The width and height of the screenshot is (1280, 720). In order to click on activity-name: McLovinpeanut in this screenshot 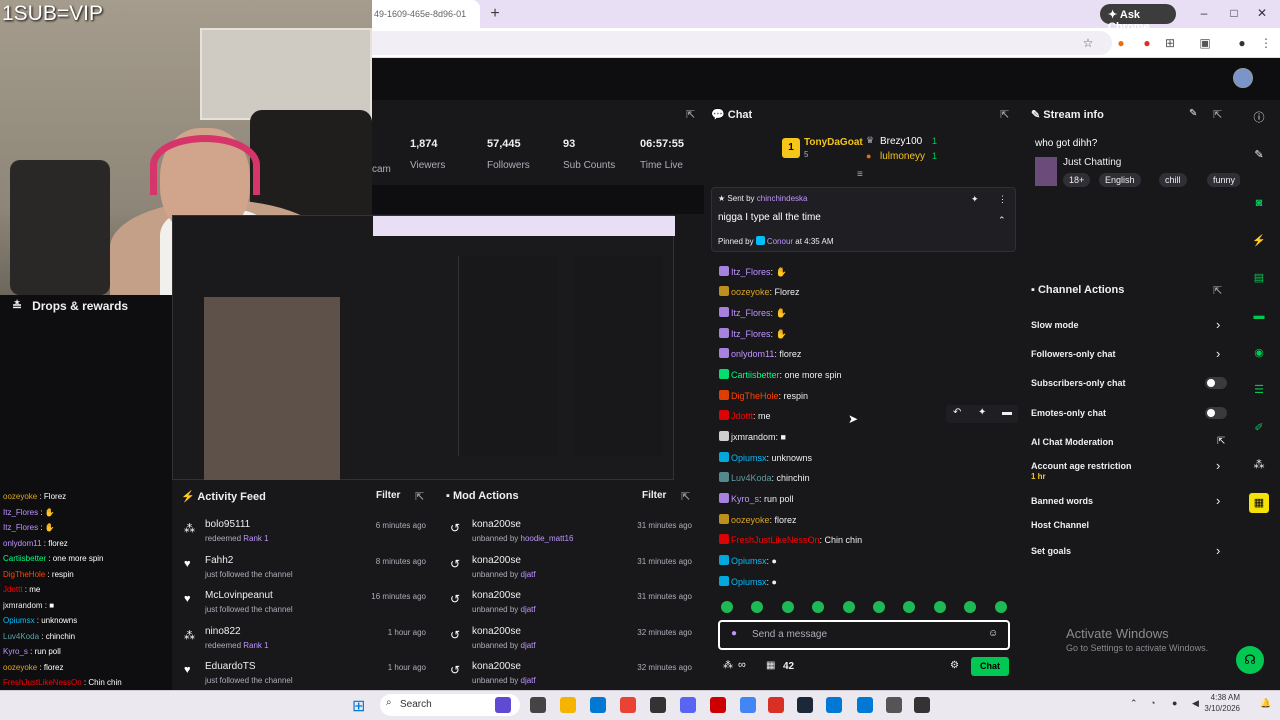, I will do `click(239, 595)`.